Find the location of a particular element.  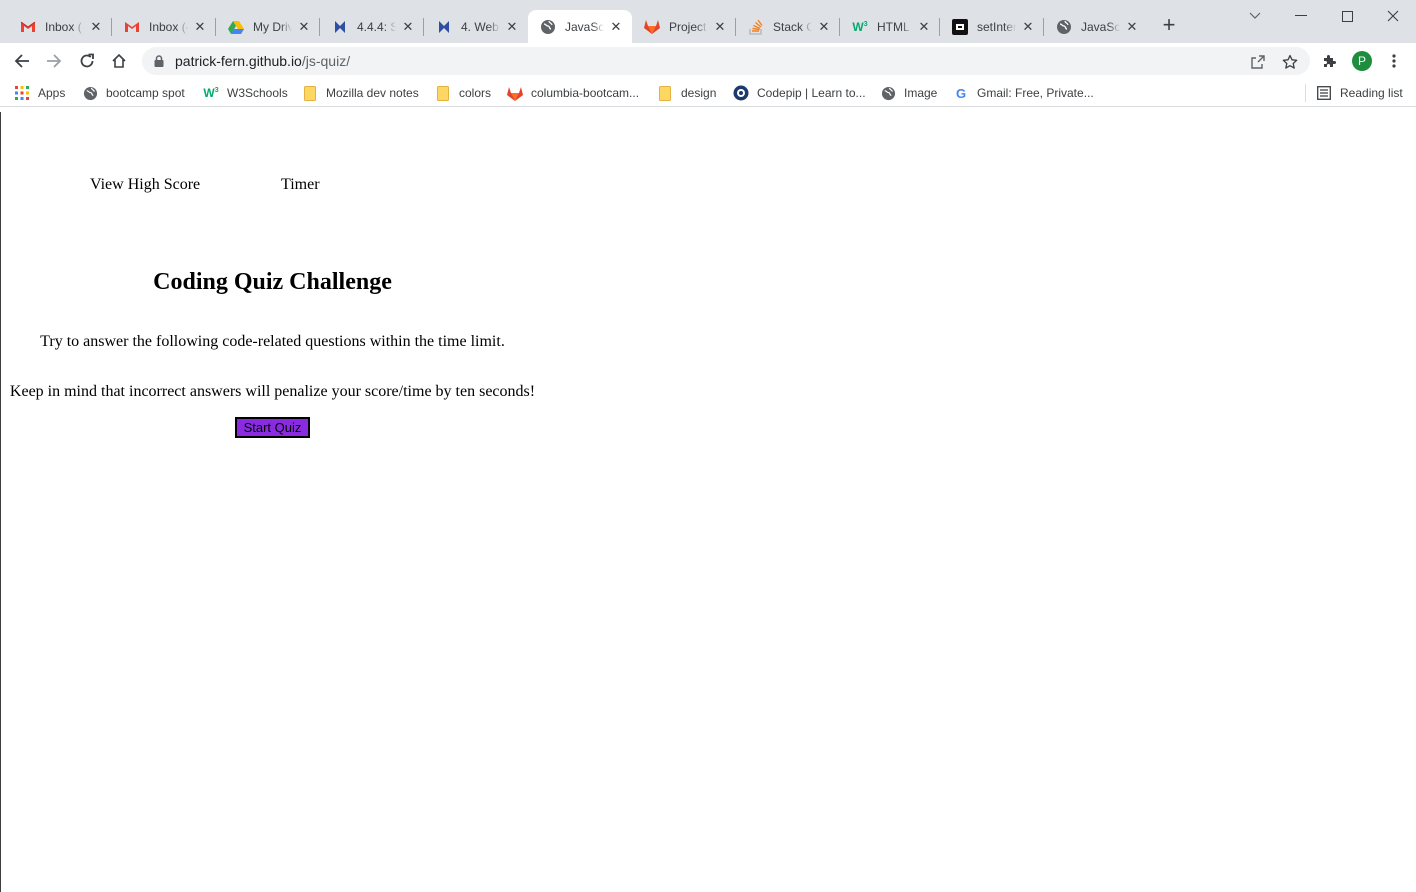

url-text: patrick-fern.github.io/js-quiz/ is located at coordinates (262, 61).